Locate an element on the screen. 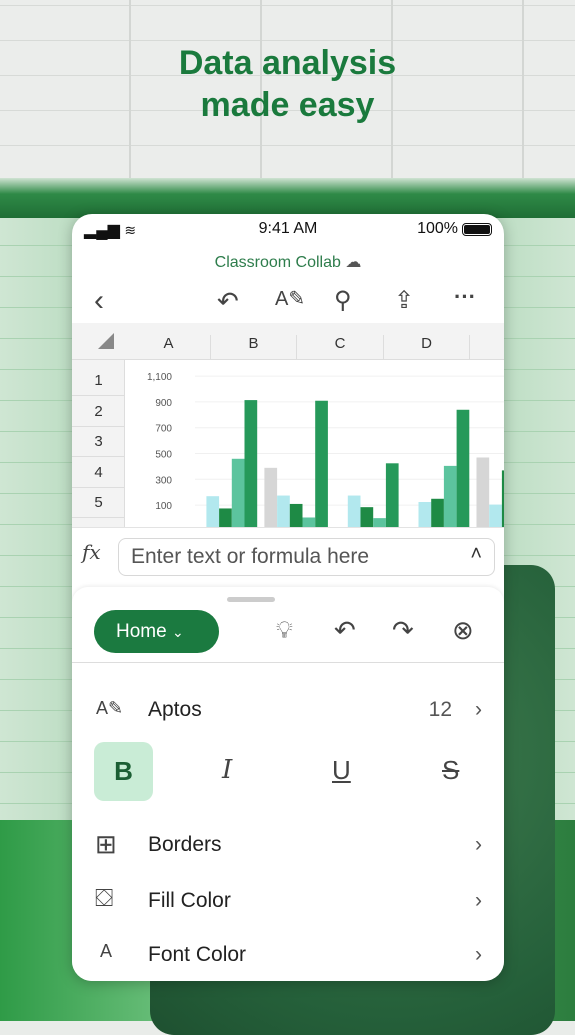 The width and height of the screenshot is (575, 1035). chevron-up-icon: ˄ is located at coordinates (476, 554).